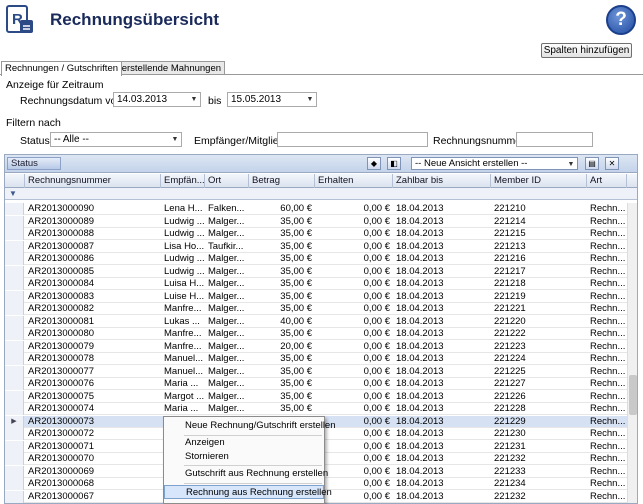  I want to click on tab-rechnungen: Rechnungen / Gutschriften, so click(62, 68).